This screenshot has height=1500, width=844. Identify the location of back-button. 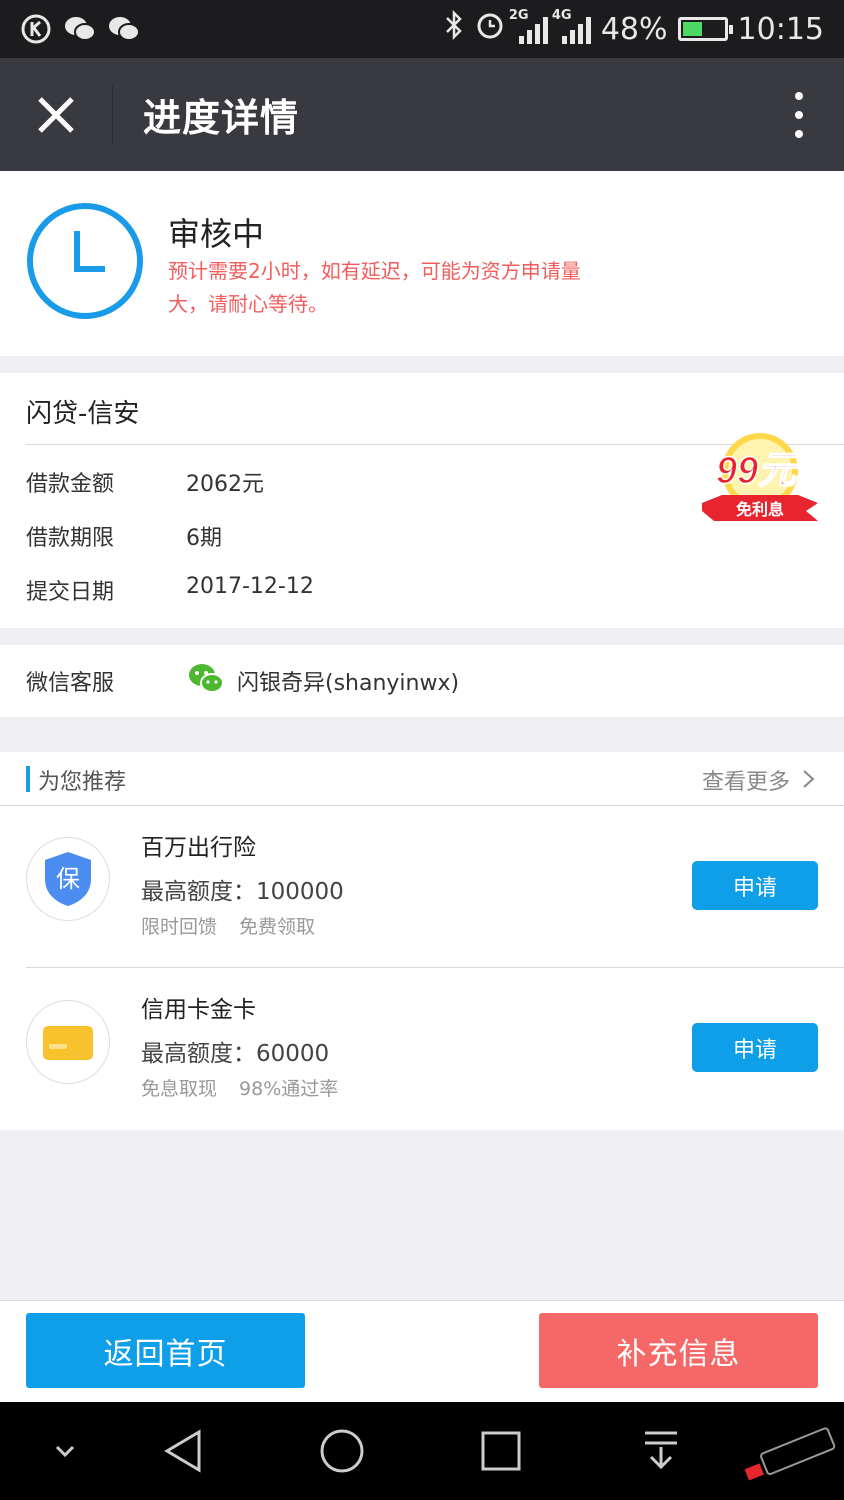
(183, 1451).